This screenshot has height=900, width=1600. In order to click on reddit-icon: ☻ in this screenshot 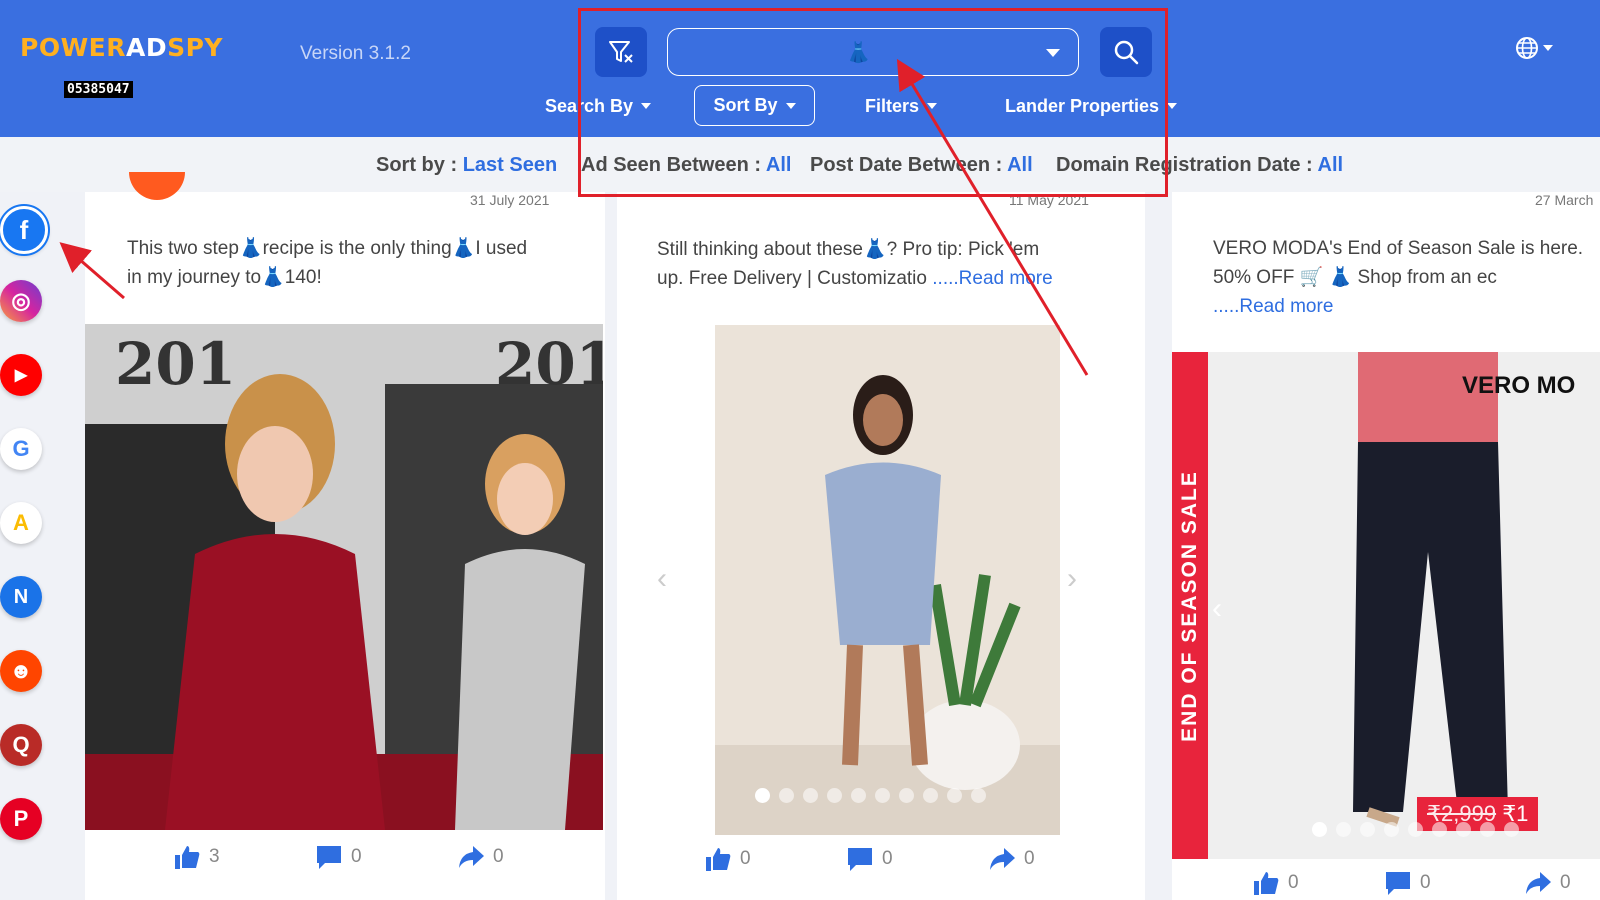, I will do `click(21, 671)`.